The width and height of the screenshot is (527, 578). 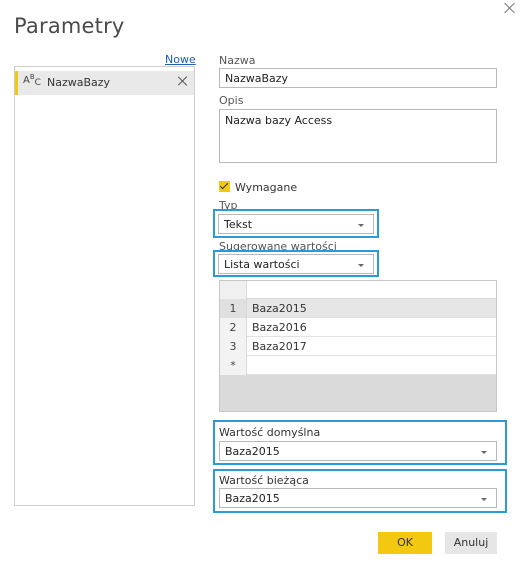 I want to click on new-parameter-link: Nowe, so click(x=180, y=59).